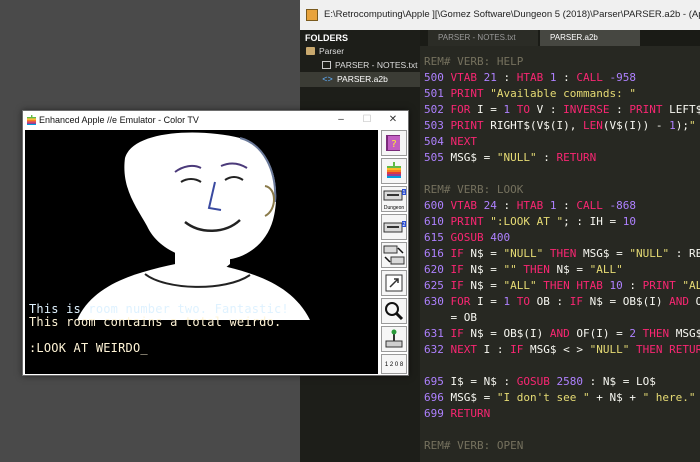 This screenshot has width=700, height=462. What do you see at coordinates (403, 193) in the screenshot?
I see `svg-text: 1` at bounding box center [403, 193].